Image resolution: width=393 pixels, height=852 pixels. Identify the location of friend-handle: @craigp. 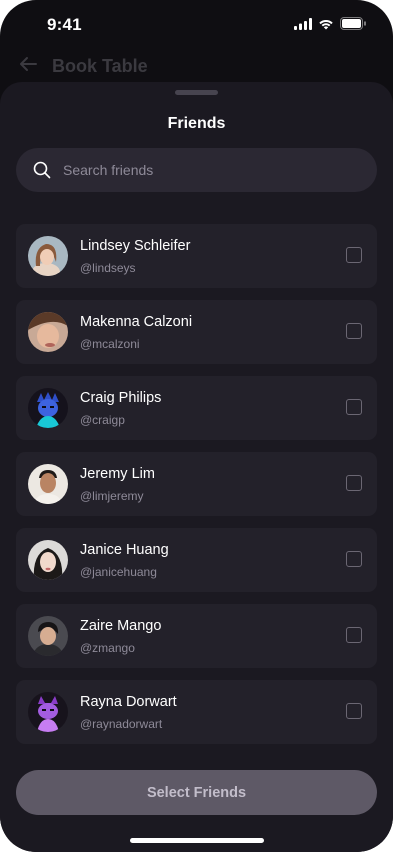
(102, 420).